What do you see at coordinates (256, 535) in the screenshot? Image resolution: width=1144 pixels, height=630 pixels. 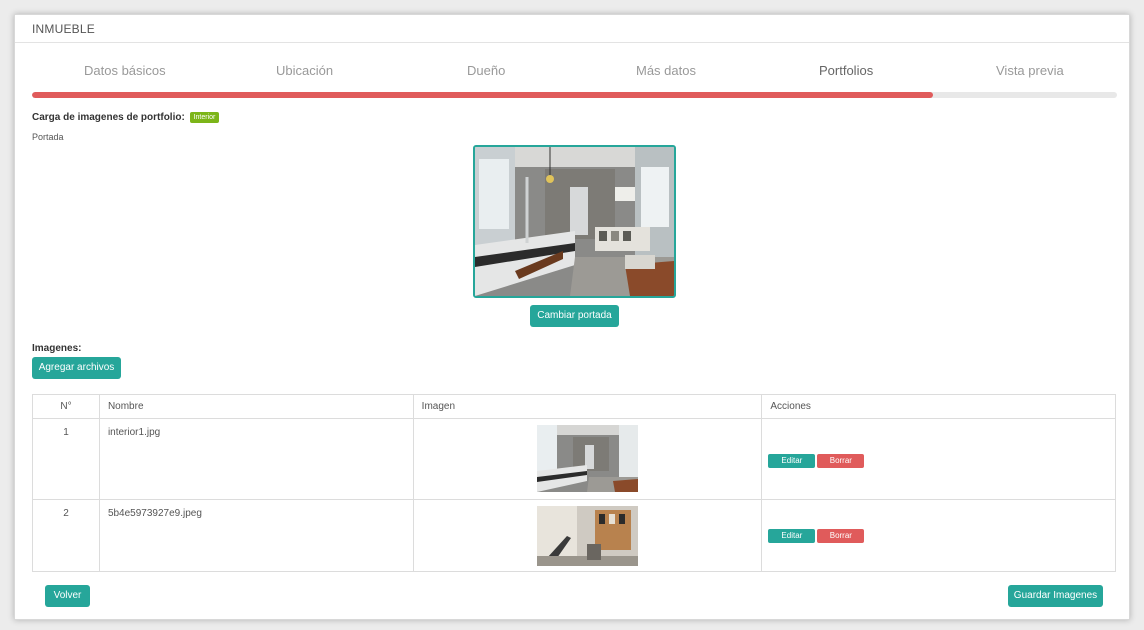 I see `row-file-name: 5b4e5973927e9.jpeg` at bounding box center [256, 535].